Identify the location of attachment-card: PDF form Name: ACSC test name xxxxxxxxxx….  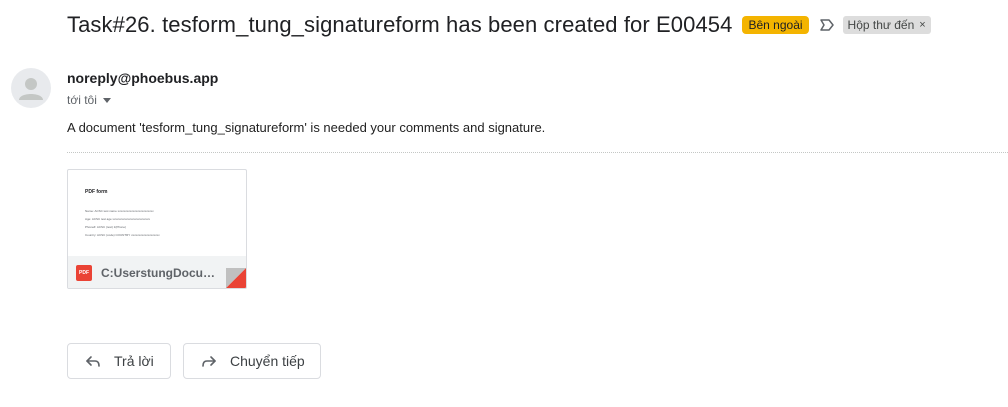
(157, 229).